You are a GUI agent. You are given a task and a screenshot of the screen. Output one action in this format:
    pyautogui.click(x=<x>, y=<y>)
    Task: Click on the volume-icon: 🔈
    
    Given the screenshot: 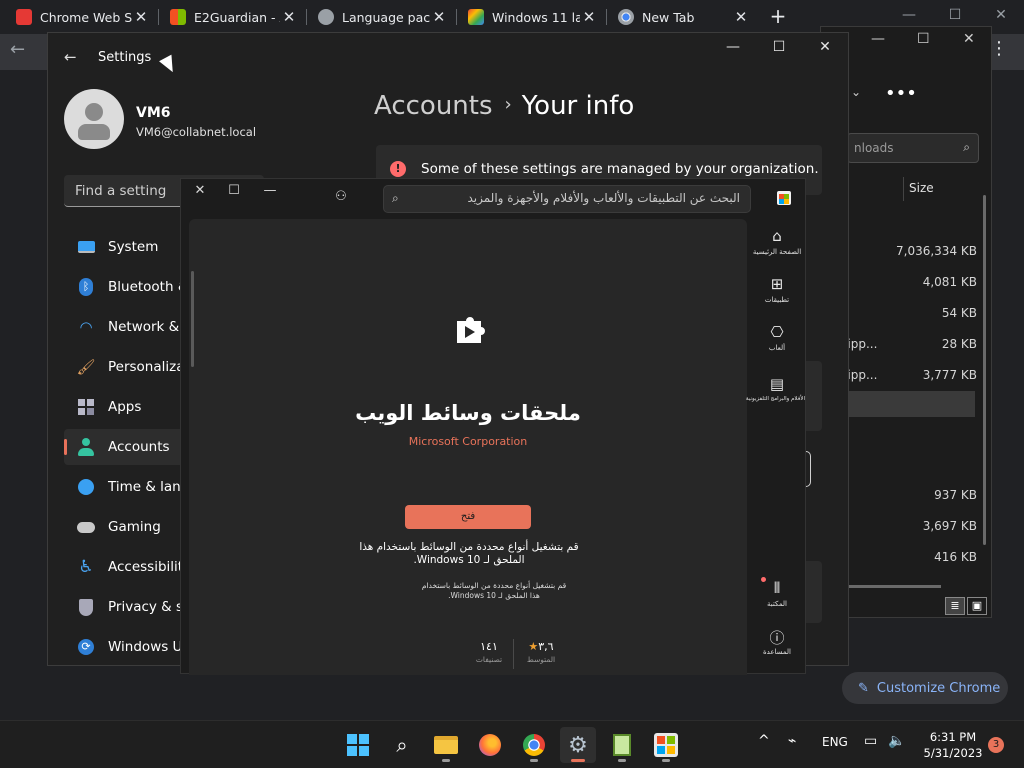 What is the action you would take?
    pyautogui.click(x=896, y=741)
    